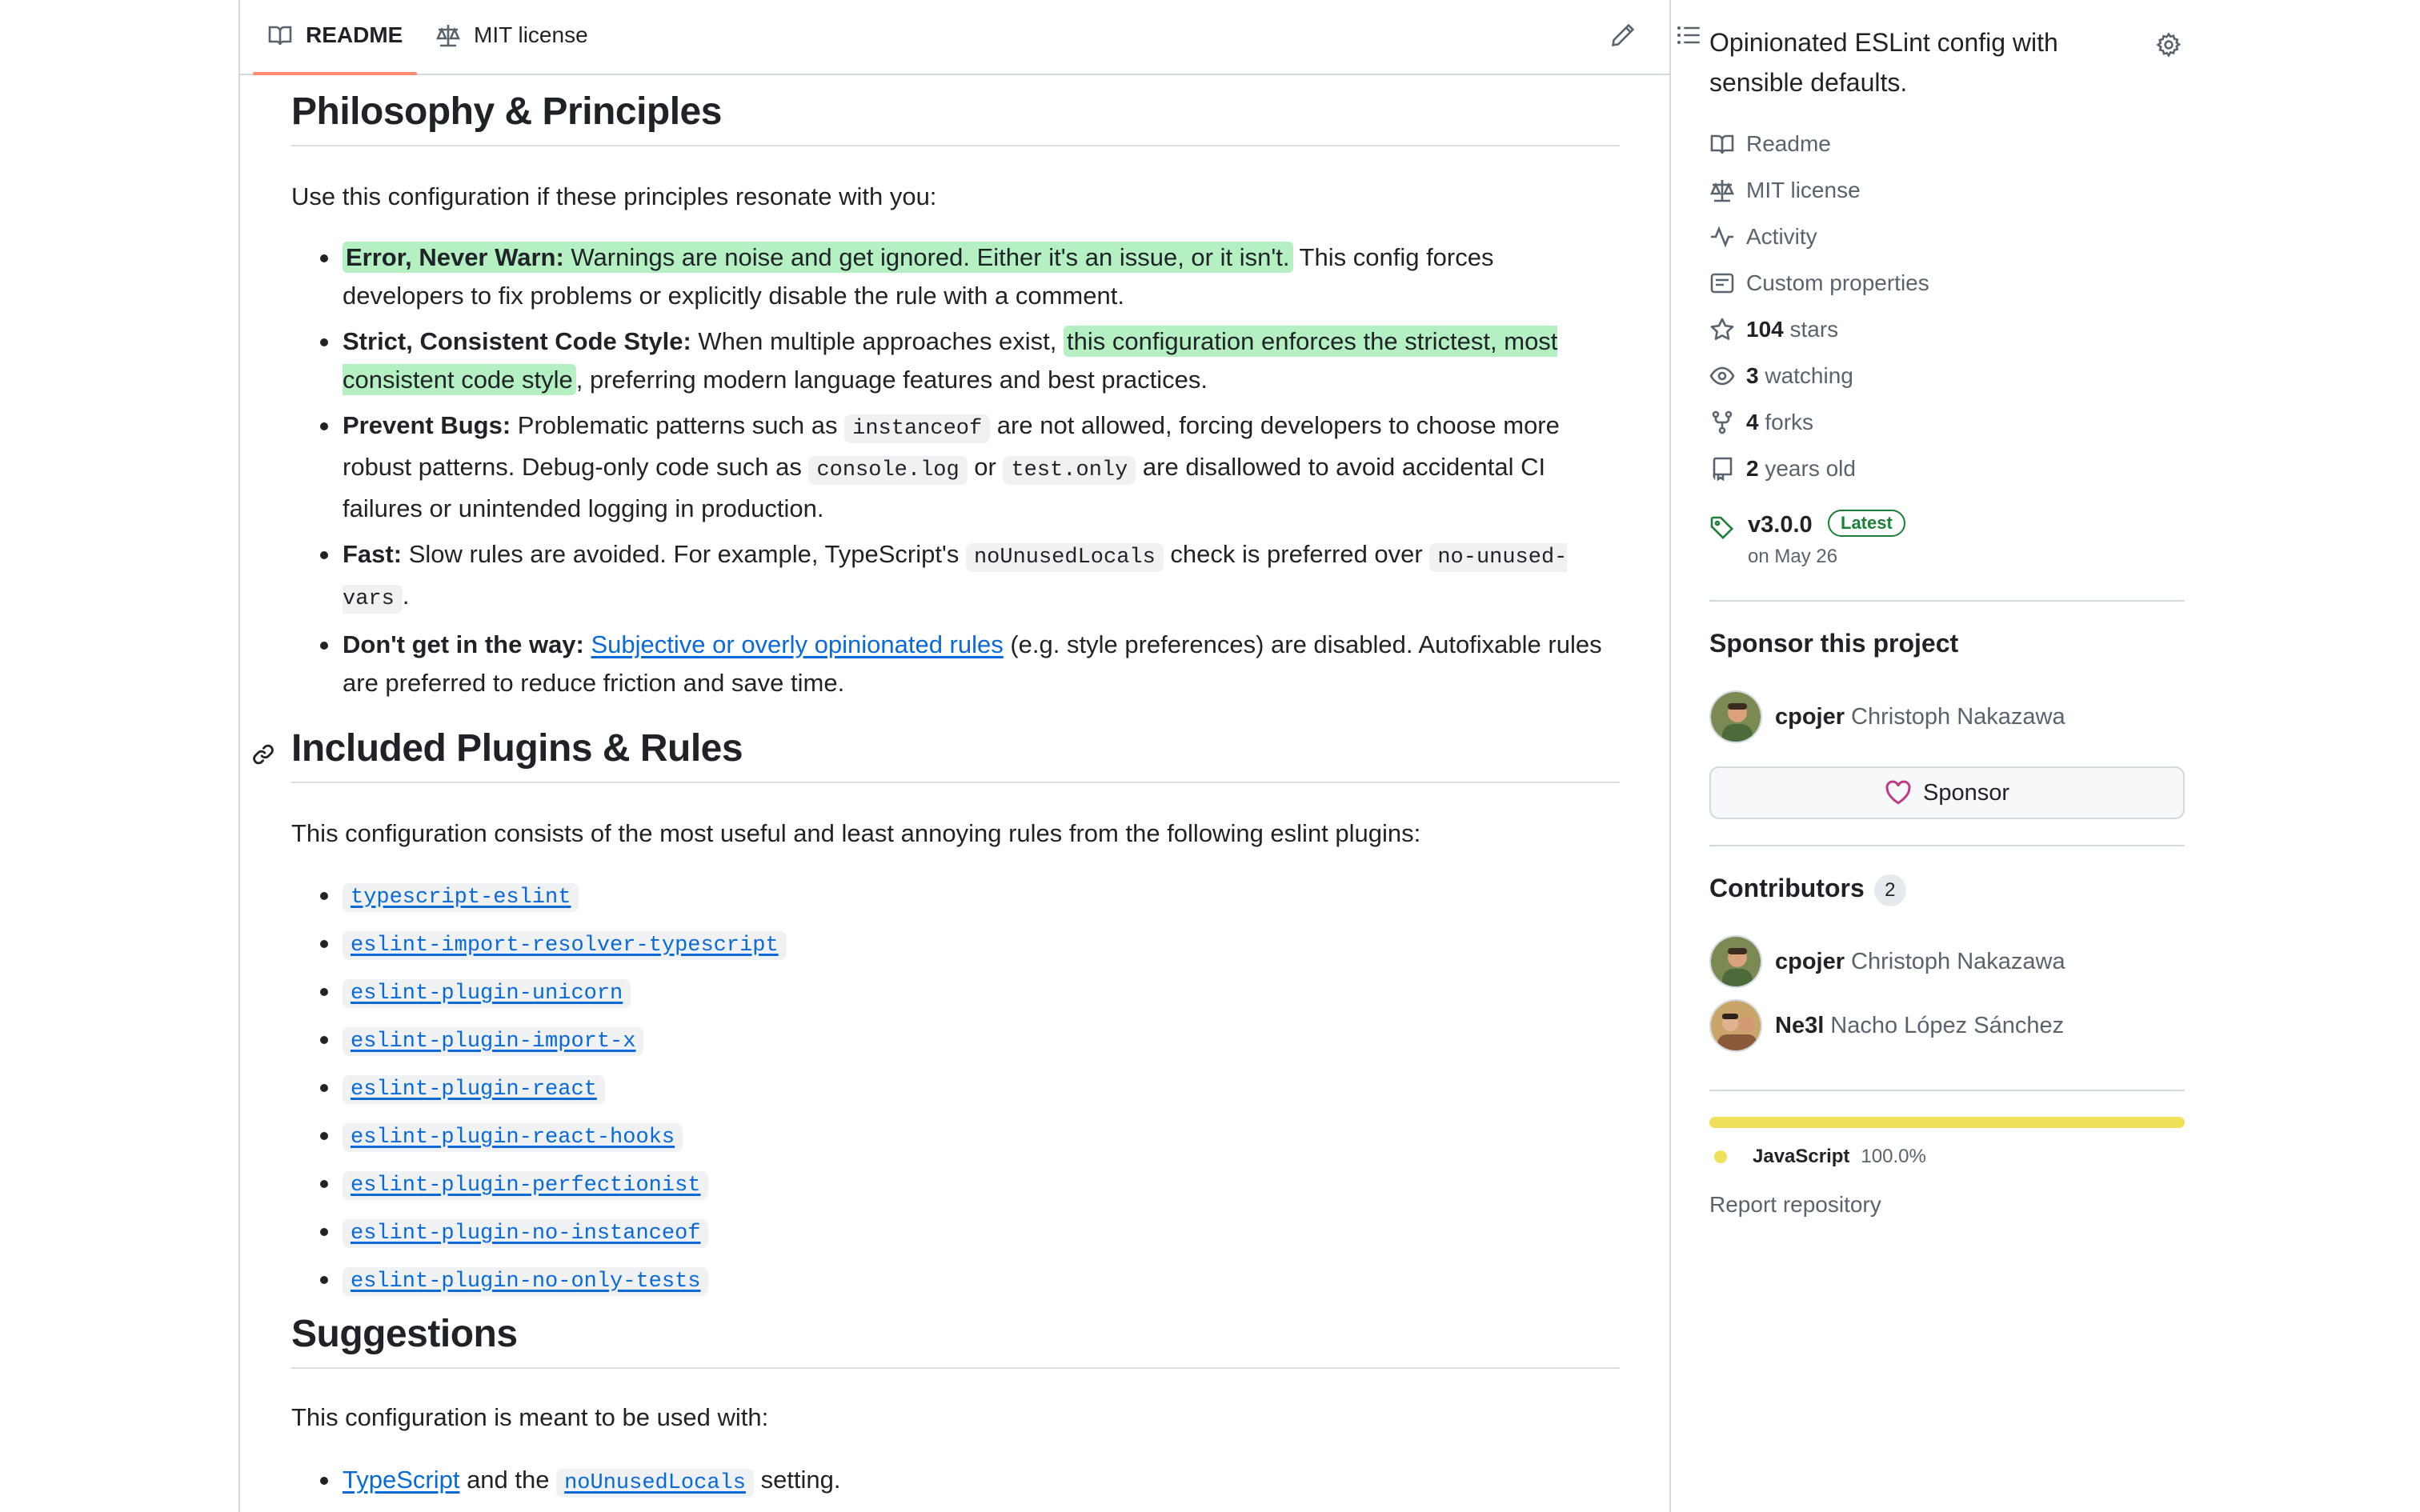 The height and width of the screenshot is (1512, 2420). I want to click on custom-properties-link: Custom properties, so click(1819, 283).